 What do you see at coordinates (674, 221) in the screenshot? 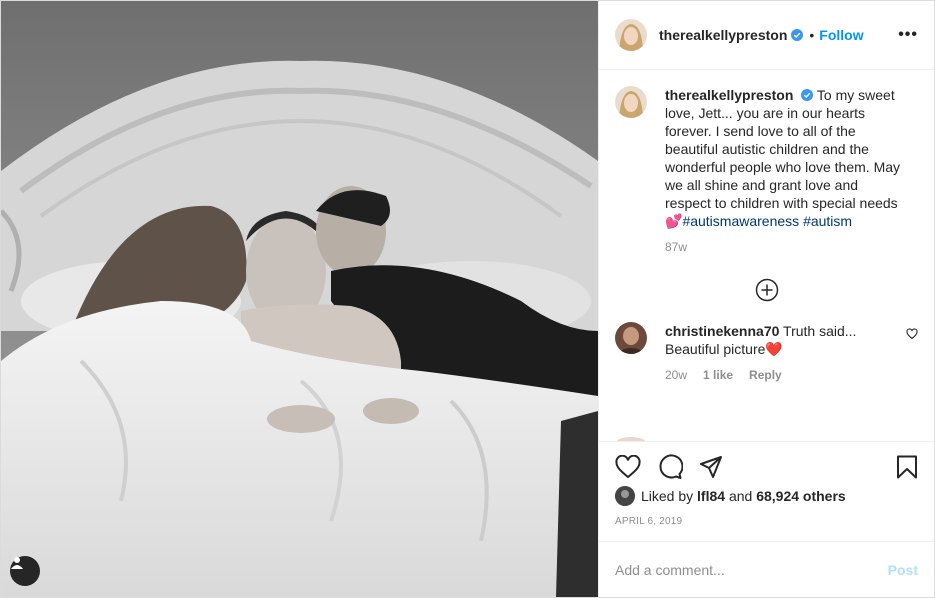
I see `caption-emoji: 💕` at bounding box center [674, 221].